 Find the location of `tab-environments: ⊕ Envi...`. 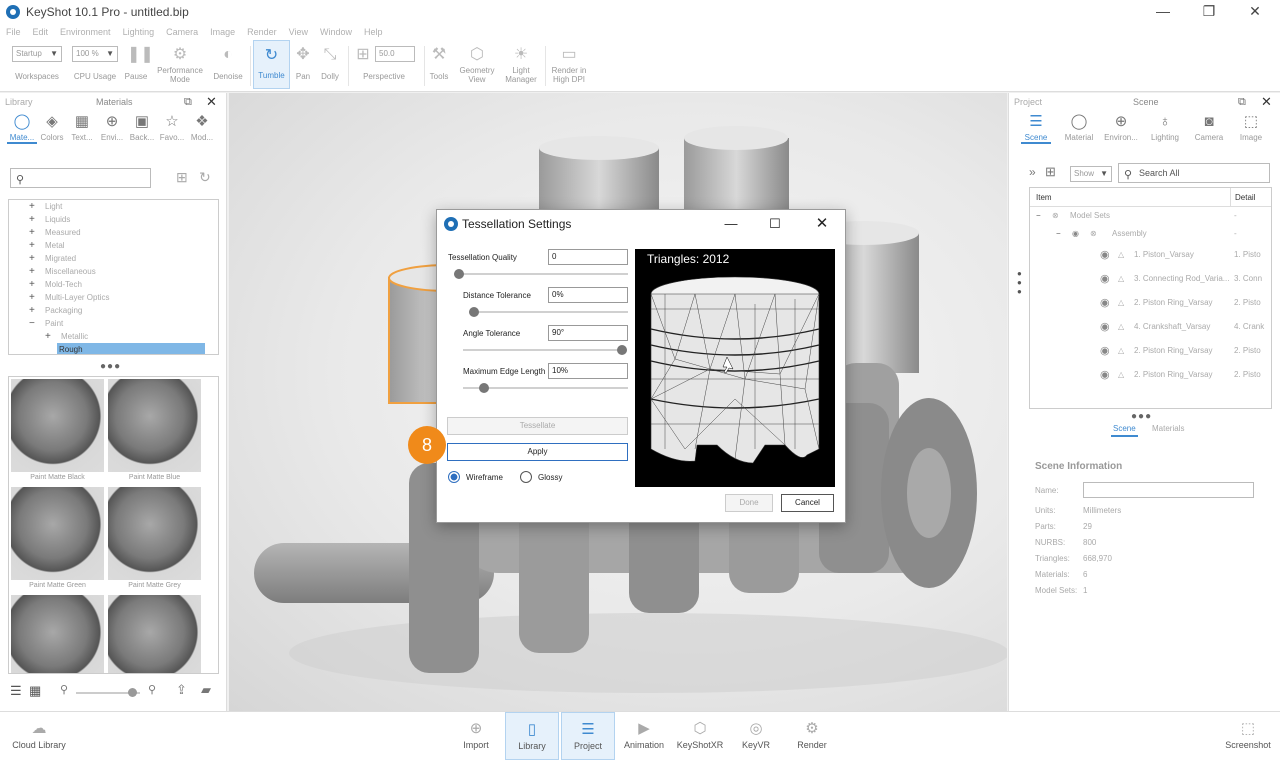

tab-environments: ⊕ Envi... is located at coordinates (112, 126).